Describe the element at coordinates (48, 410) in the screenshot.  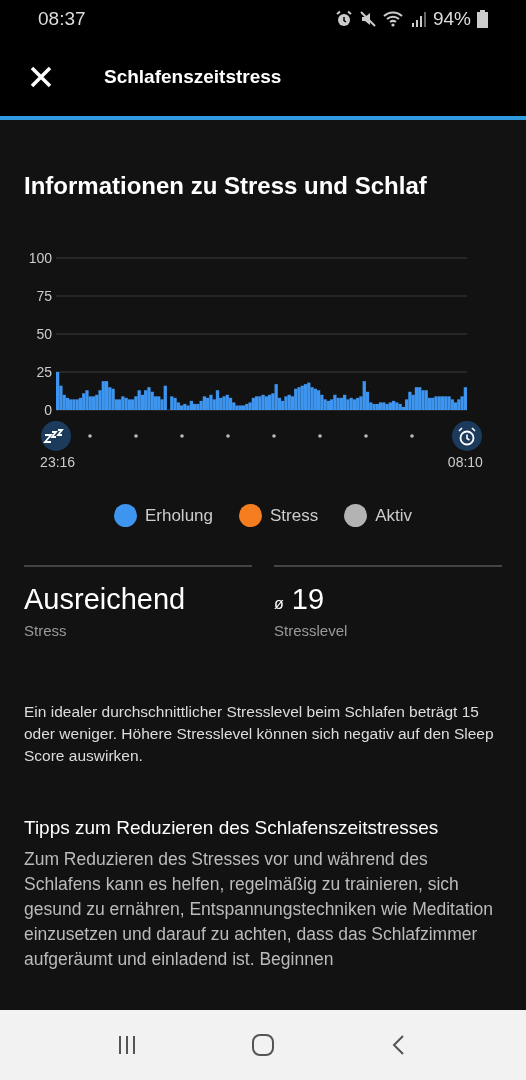
I see `y-axis-label: 0` at that location.